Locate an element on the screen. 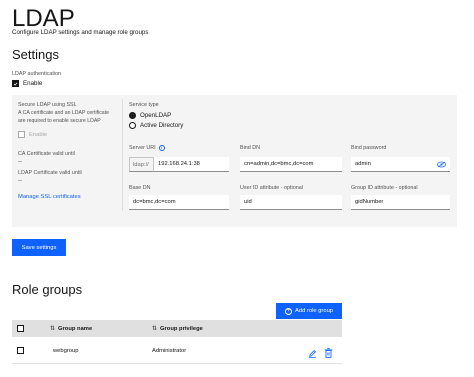  col-group-privilege: ⇅ Group privilege is located at coordinates (177, 329).